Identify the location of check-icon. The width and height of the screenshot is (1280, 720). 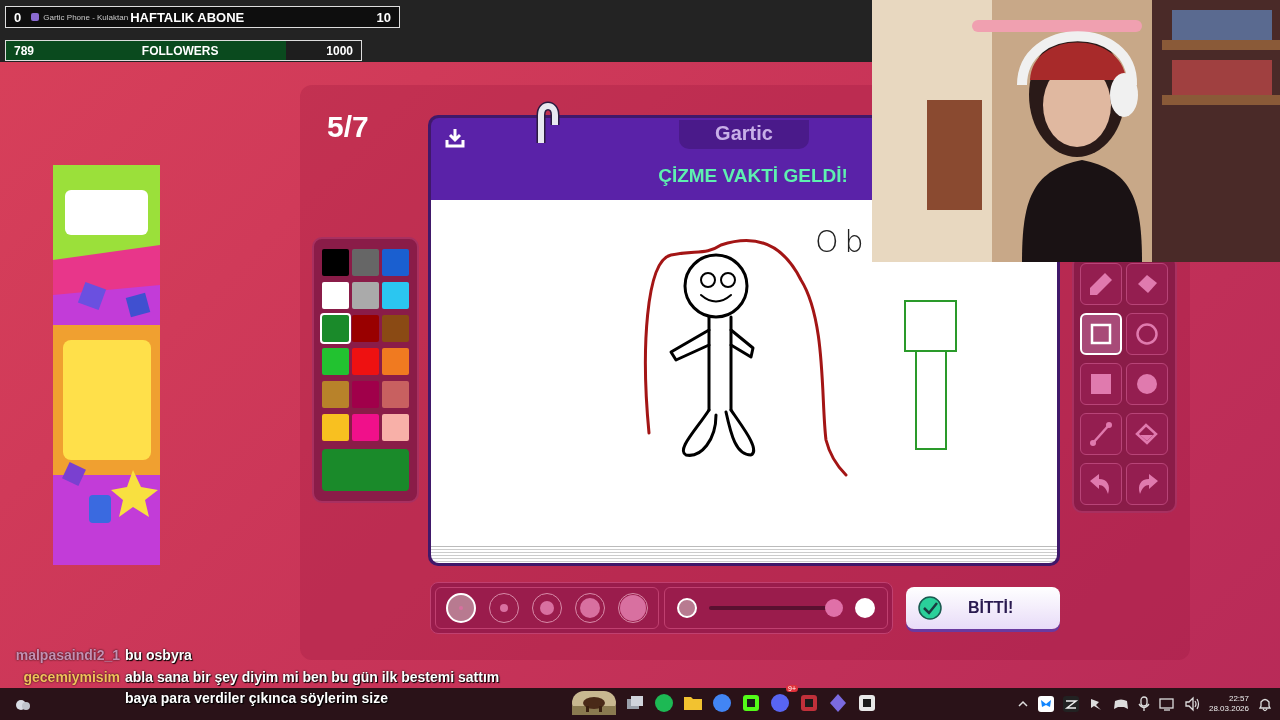
(930, 608).